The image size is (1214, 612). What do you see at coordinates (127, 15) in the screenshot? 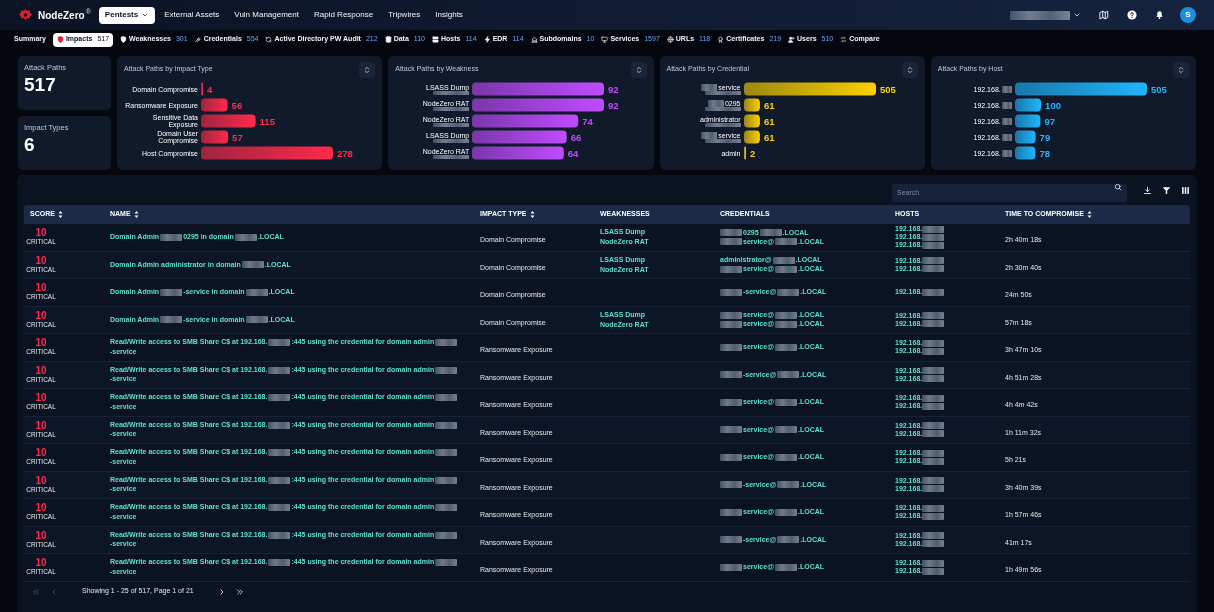
I see `nav-tab: Pentests` at bounding box center [127, 15].